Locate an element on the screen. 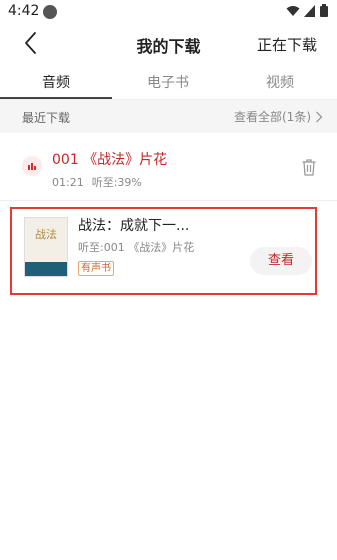  book-cover: 战法 is located at coordinates (46, 247).